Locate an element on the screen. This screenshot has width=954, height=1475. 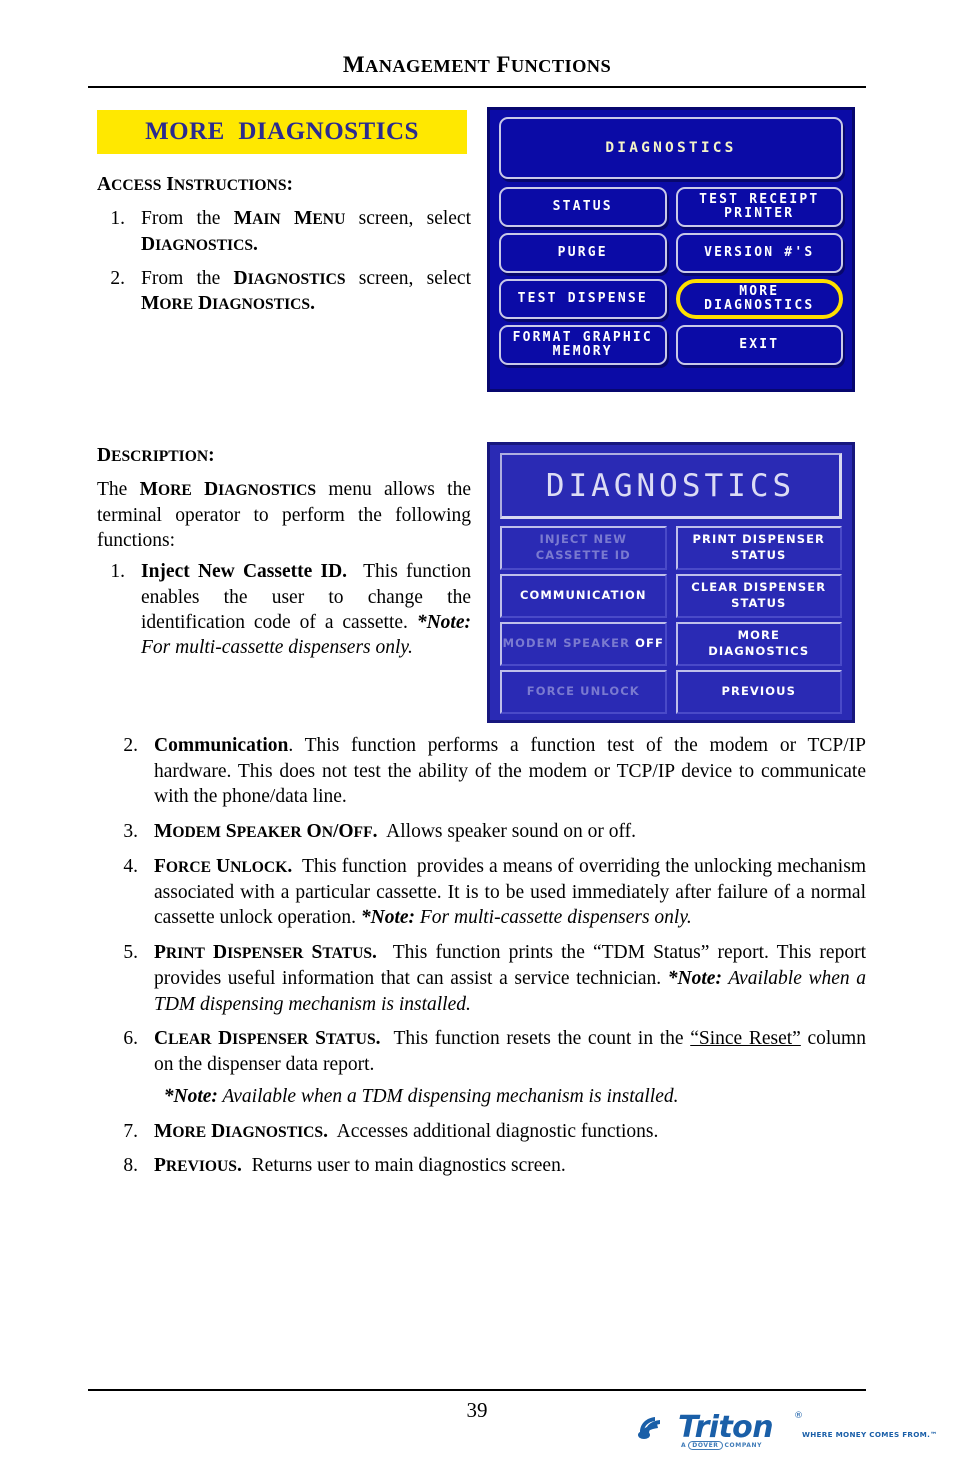
atm2-button-print-dispenser-status: PRINT DISPENSER STATUS is located at coordinates (758, 548).